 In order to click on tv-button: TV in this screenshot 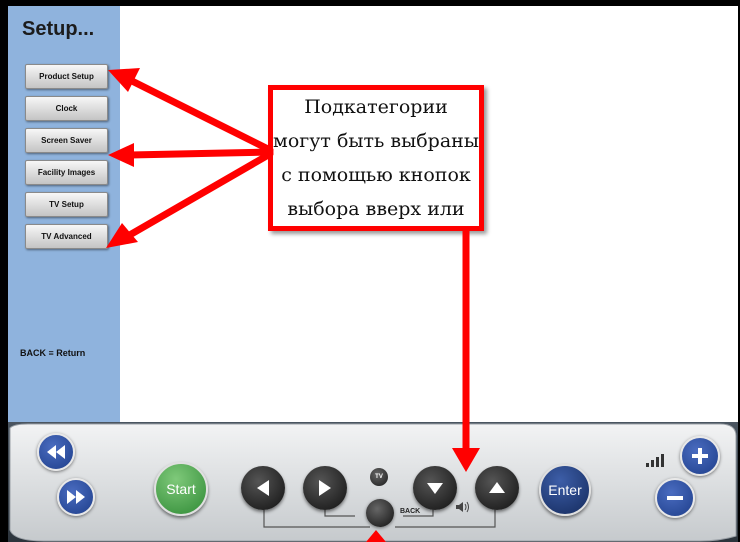, I will do `click(379, 477)`.